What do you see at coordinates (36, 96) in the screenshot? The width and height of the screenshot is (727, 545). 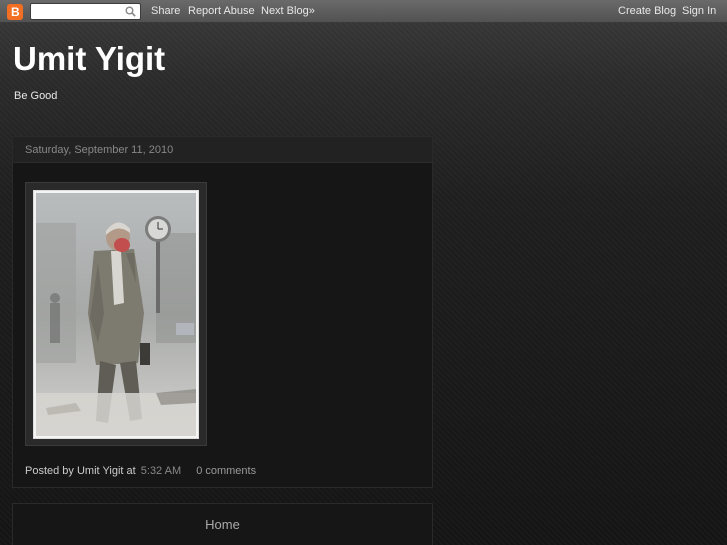 I see `blog-description: Be Good` at bounding box center [36, 96].